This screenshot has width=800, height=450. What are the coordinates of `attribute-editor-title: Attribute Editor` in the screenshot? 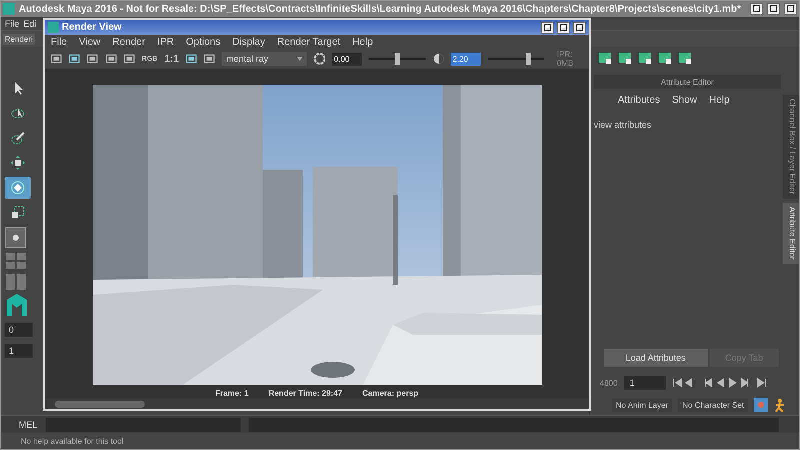 It's located at (687, 82).